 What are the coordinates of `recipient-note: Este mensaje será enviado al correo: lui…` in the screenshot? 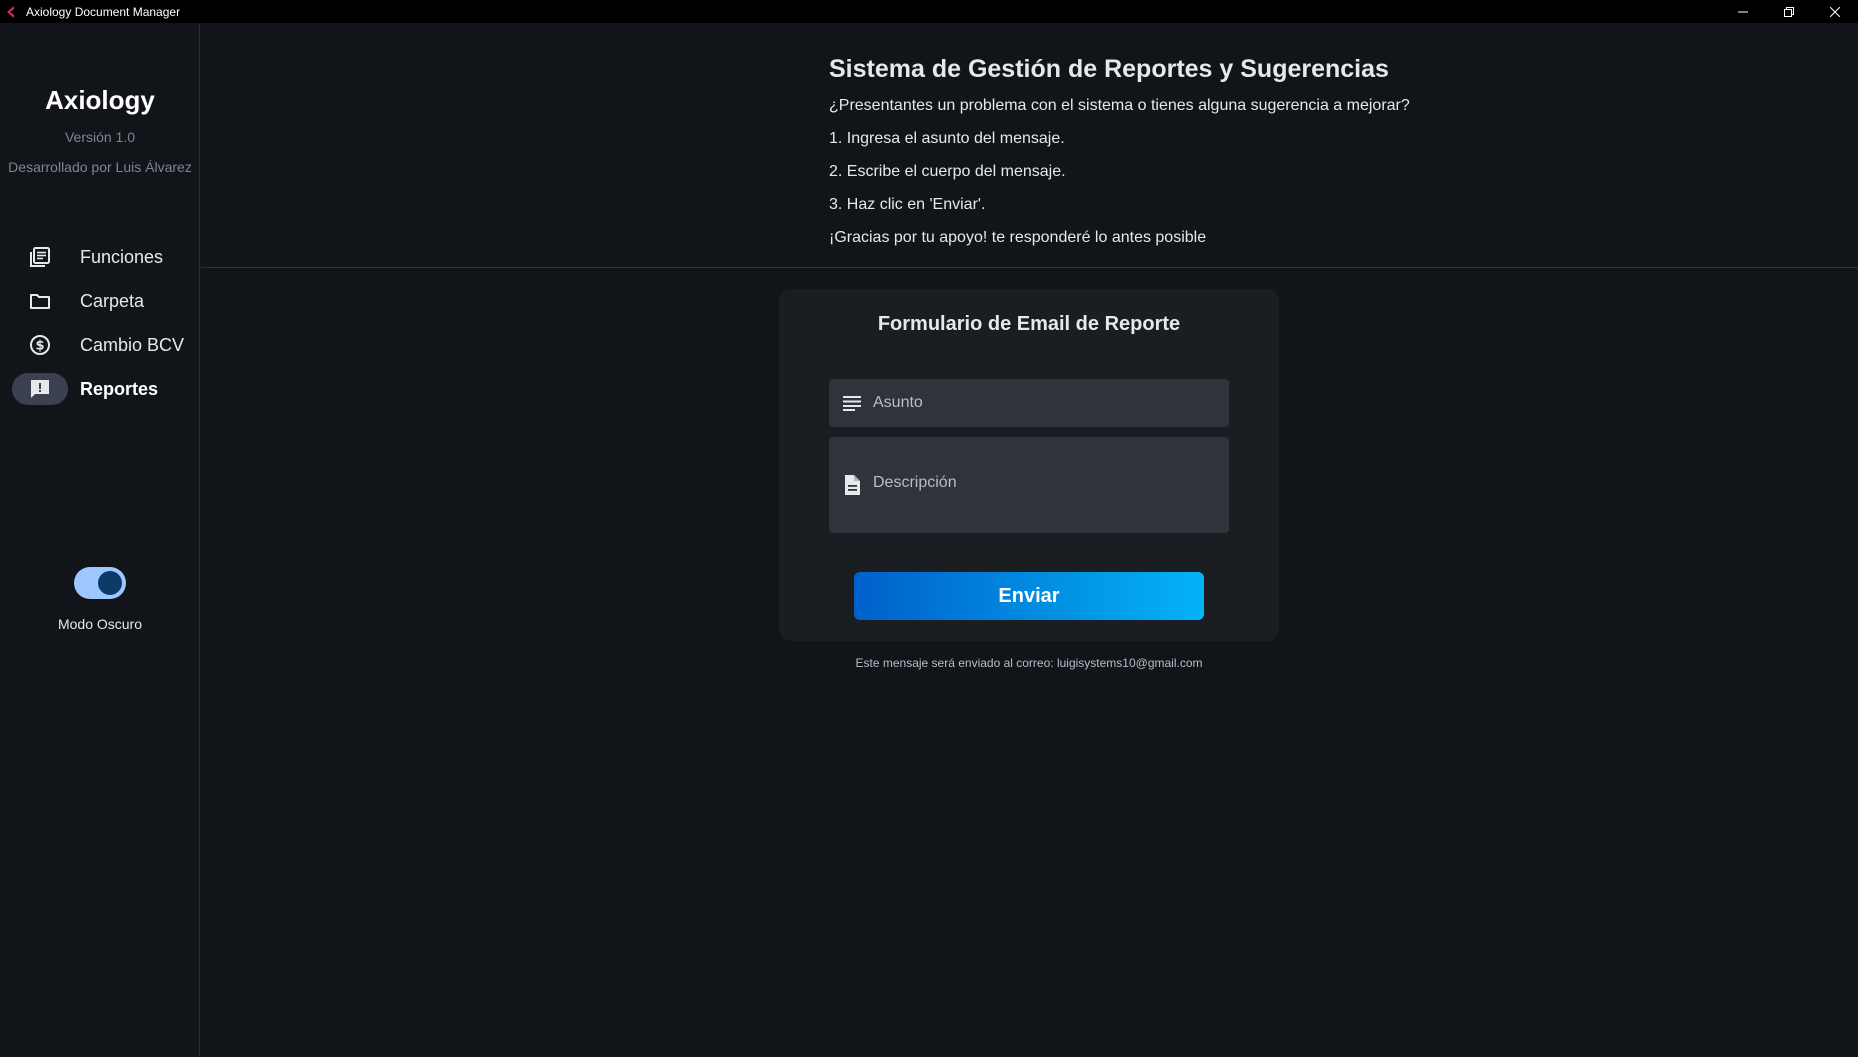 It's located at (1029, 663).